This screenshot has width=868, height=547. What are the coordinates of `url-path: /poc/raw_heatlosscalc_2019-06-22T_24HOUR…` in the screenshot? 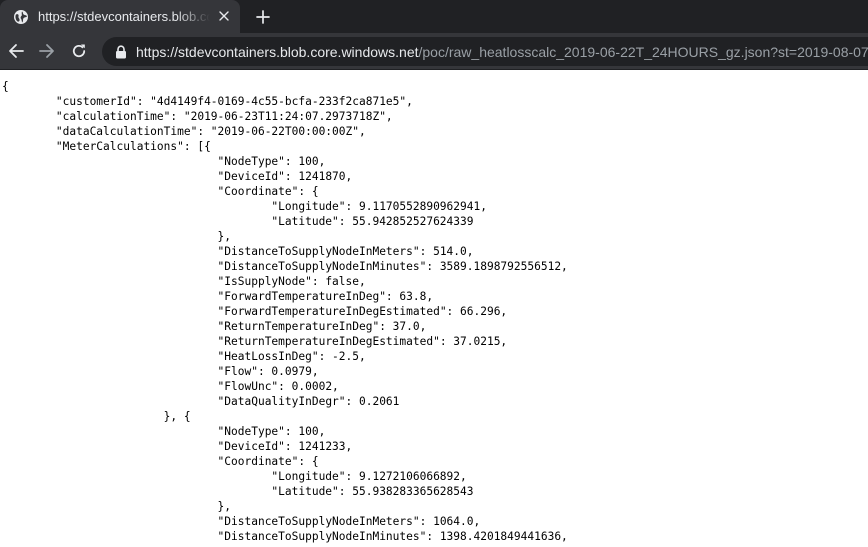 It's located at (643, 51).